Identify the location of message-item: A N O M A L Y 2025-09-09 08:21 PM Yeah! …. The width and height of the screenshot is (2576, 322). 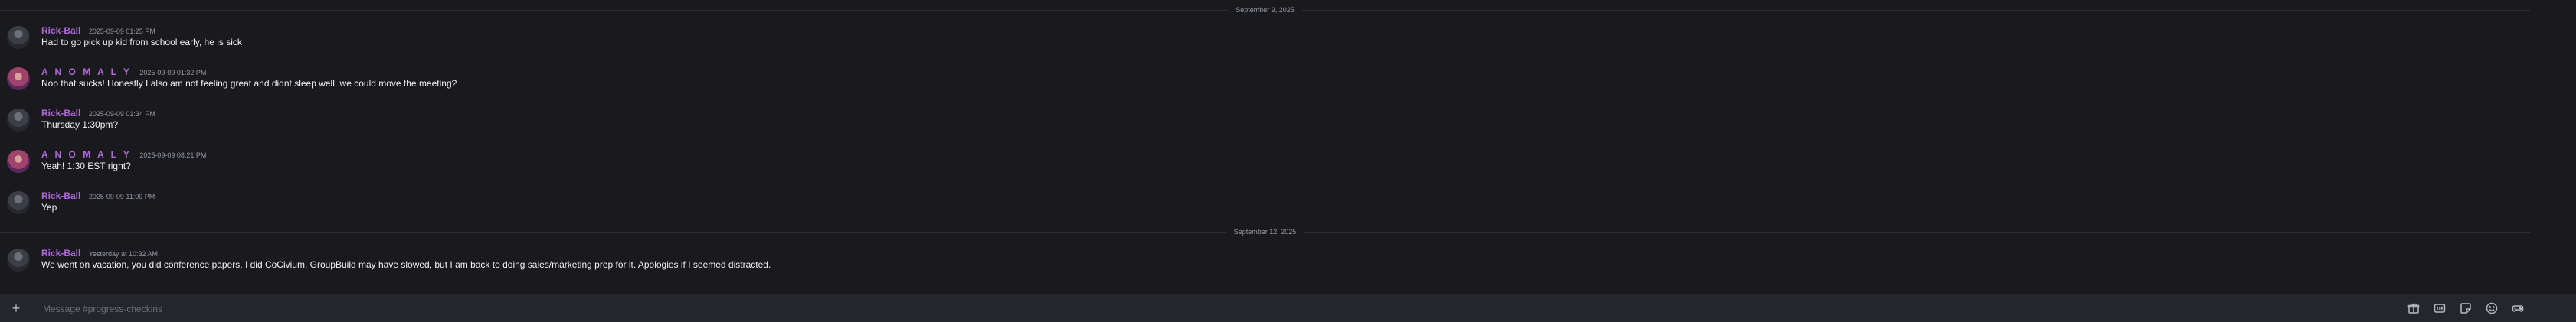
(1264, 166).